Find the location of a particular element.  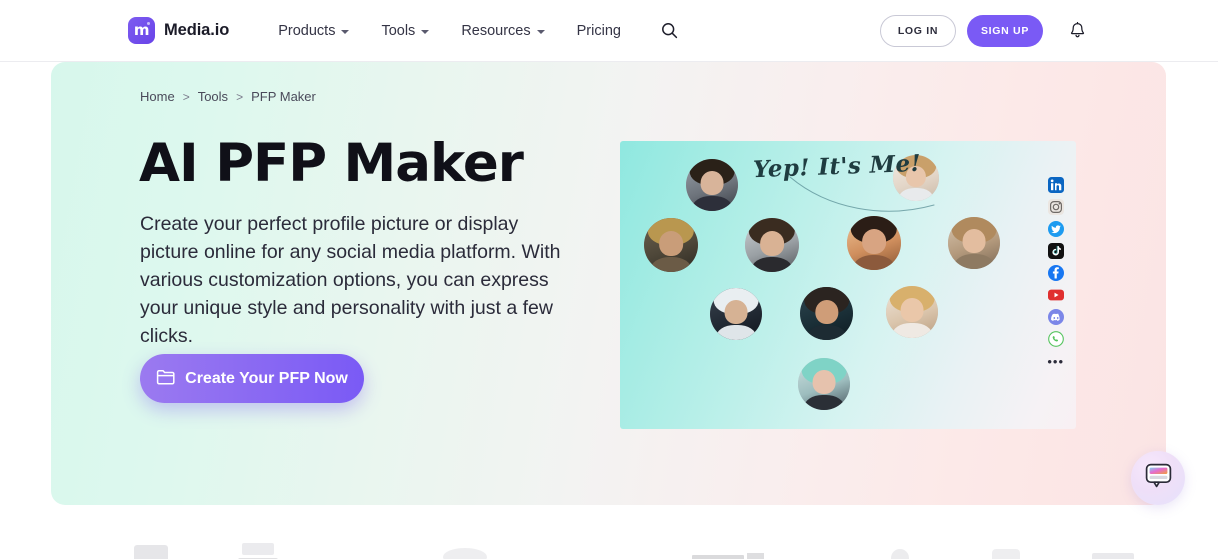

create-pfp-button: Create Your PFP Now is located at coordinates (252, 378).